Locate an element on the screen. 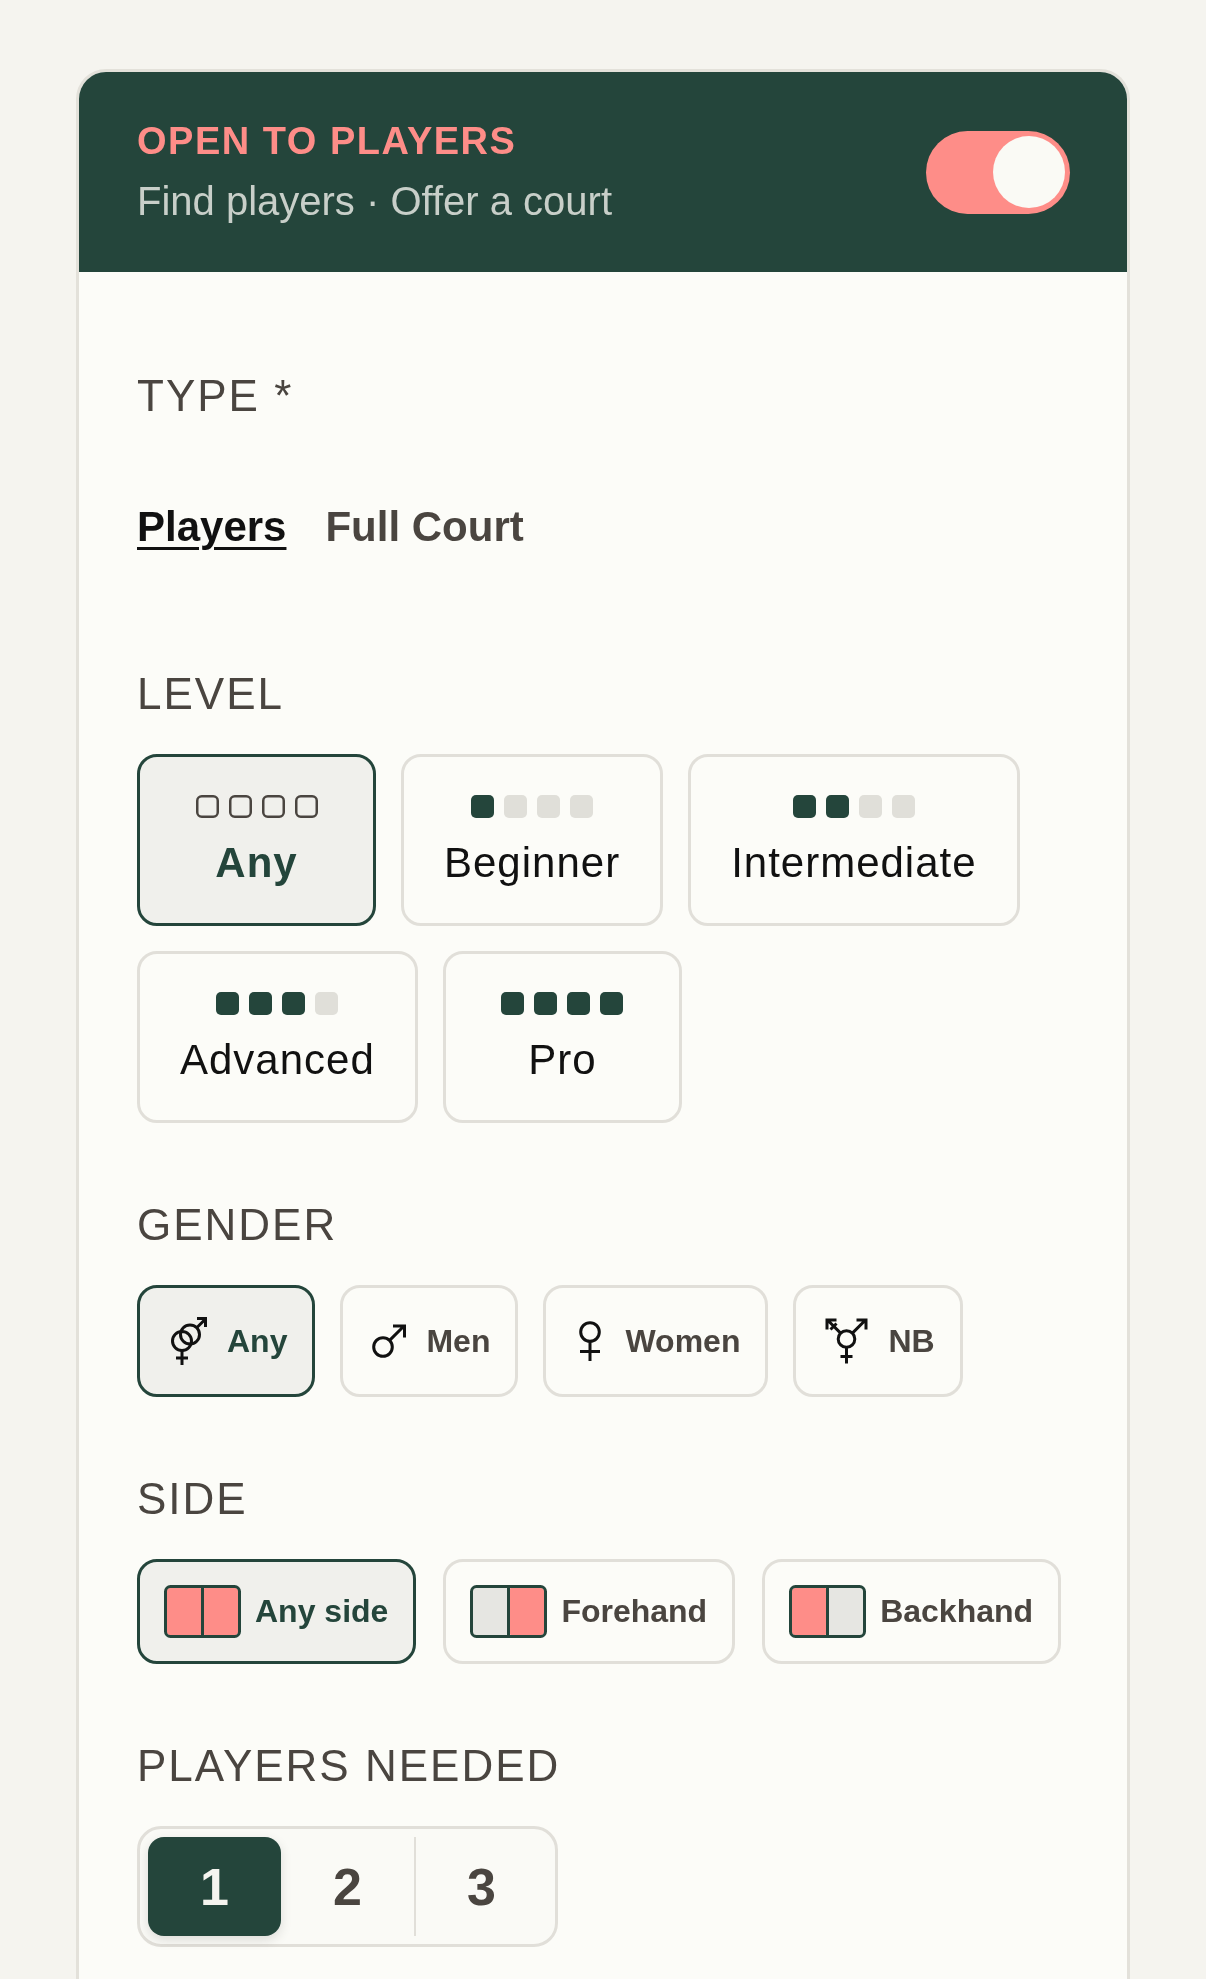  level-option: Beginner is located at coordinates (532, 840).